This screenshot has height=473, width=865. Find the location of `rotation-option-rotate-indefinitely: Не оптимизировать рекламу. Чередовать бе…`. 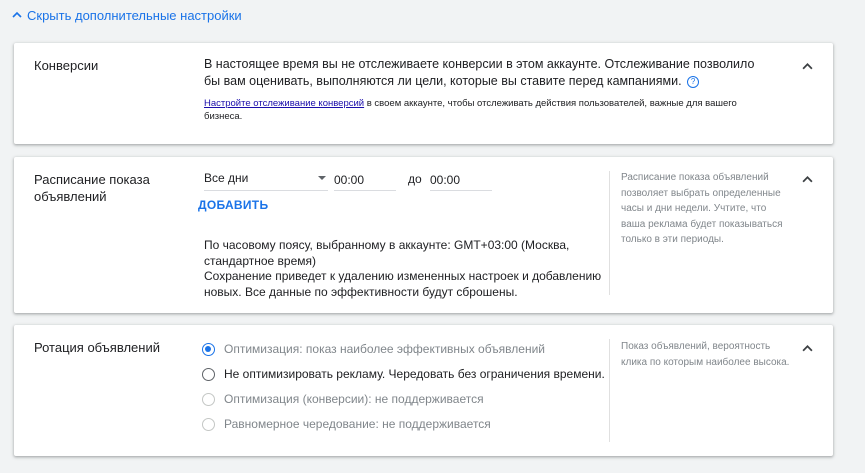

rotation-option-rotate-indefinitely: Не оптимизировать рекламу. Чередовать бе… is located at coordinates (403, 374).